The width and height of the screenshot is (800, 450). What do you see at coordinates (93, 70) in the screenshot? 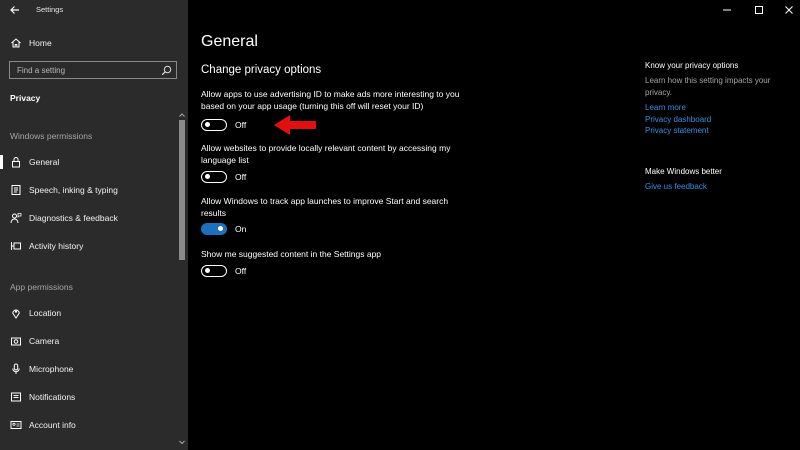
I see `search-input: Find a setting` at bounding box center [93, 70].